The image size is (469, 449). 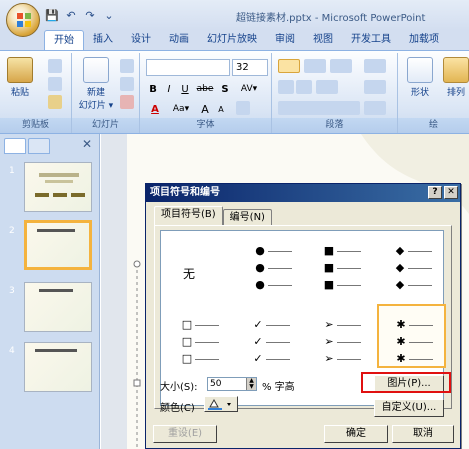 What do you see at coordinates (195, 274) in the screenshot?
I see `bullet-option-none: 无` at bounding box center [195, 274].